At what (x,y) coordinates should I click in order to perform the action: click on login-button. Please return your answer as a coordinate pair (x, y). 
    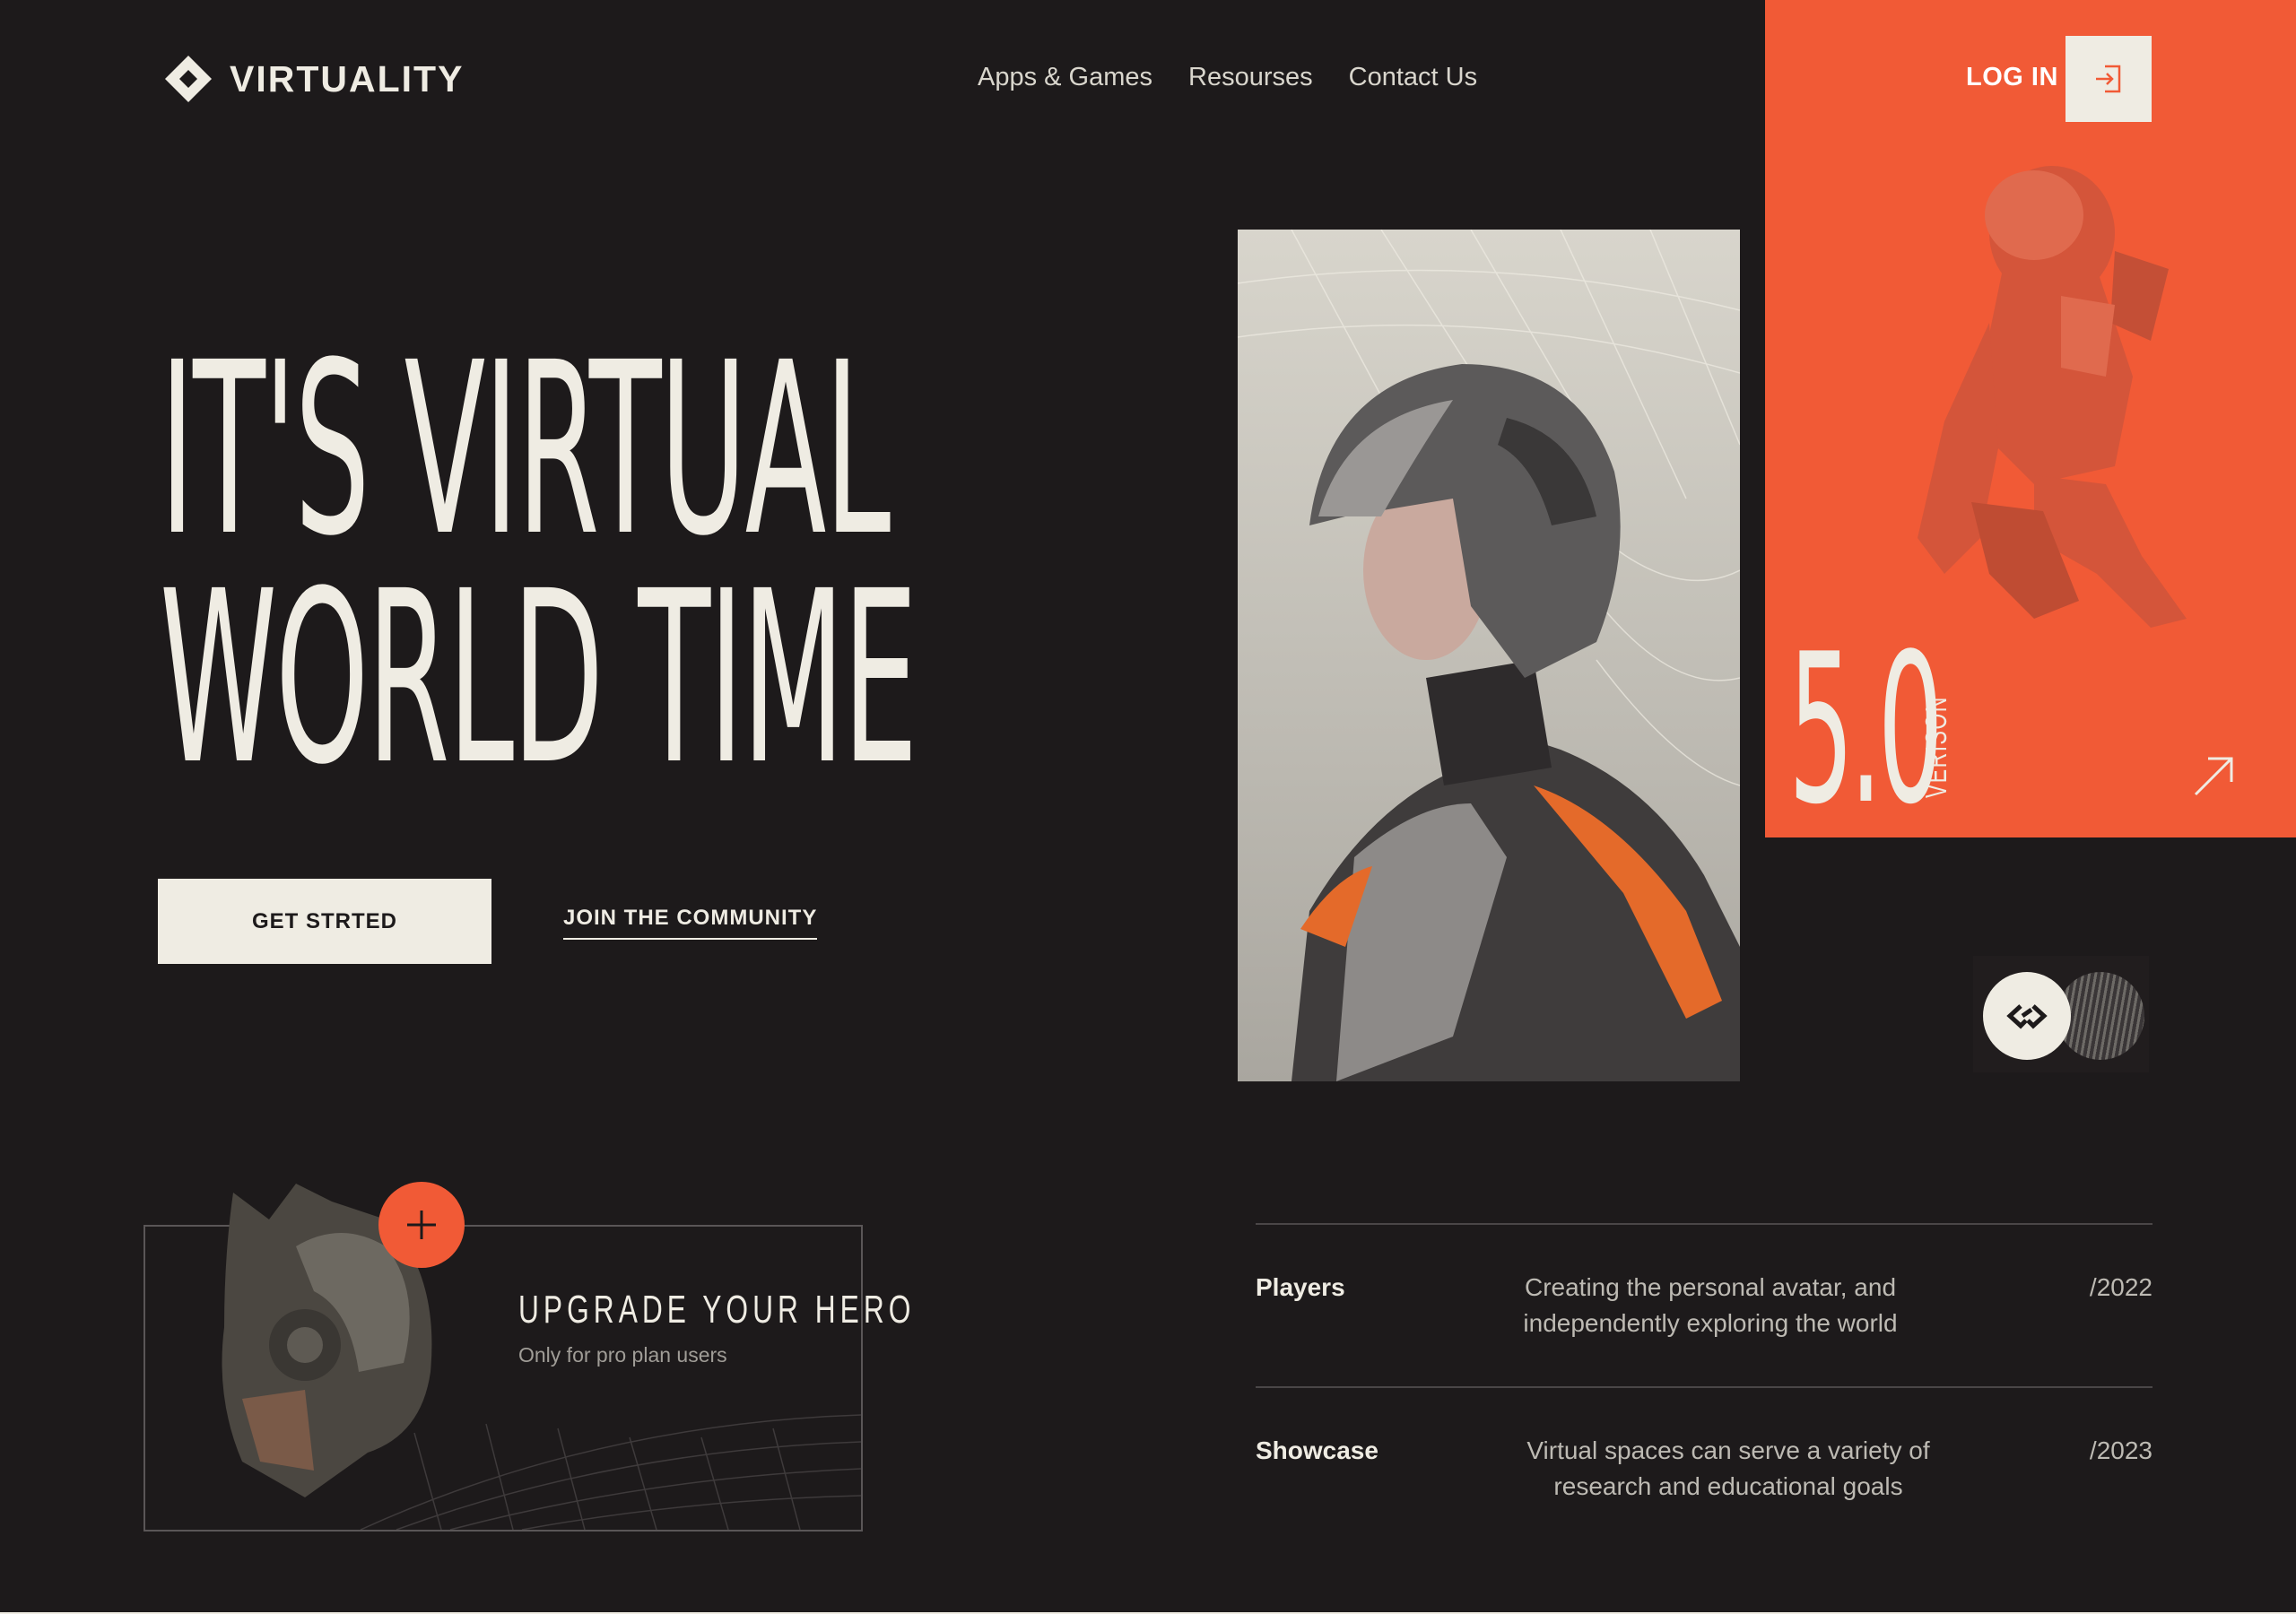
    Looking at the image, I should click on (2109, 79).